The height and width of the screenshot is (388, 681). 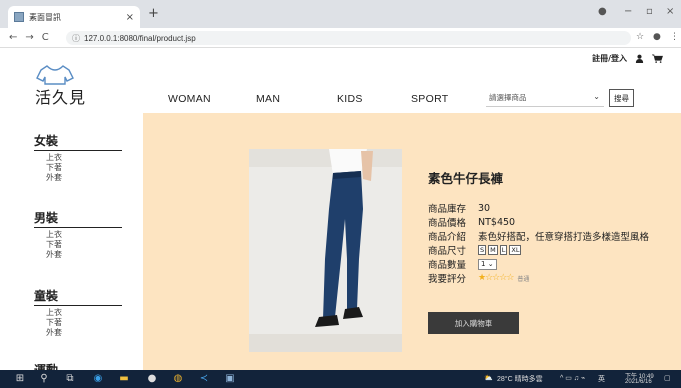 I want to click on url-text: 127.0.0.1:8080/final/product.jsp, so click(x=140, y=38).